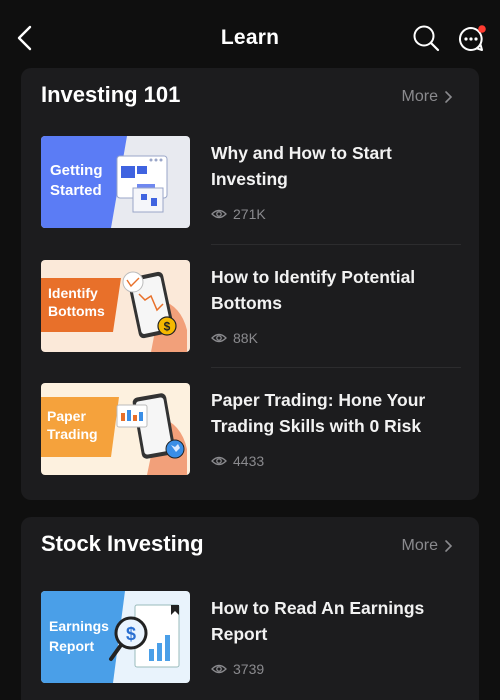 This screenshot has height=700, width=500. I want to click on view-count-value: 88K, so click(245, 338).